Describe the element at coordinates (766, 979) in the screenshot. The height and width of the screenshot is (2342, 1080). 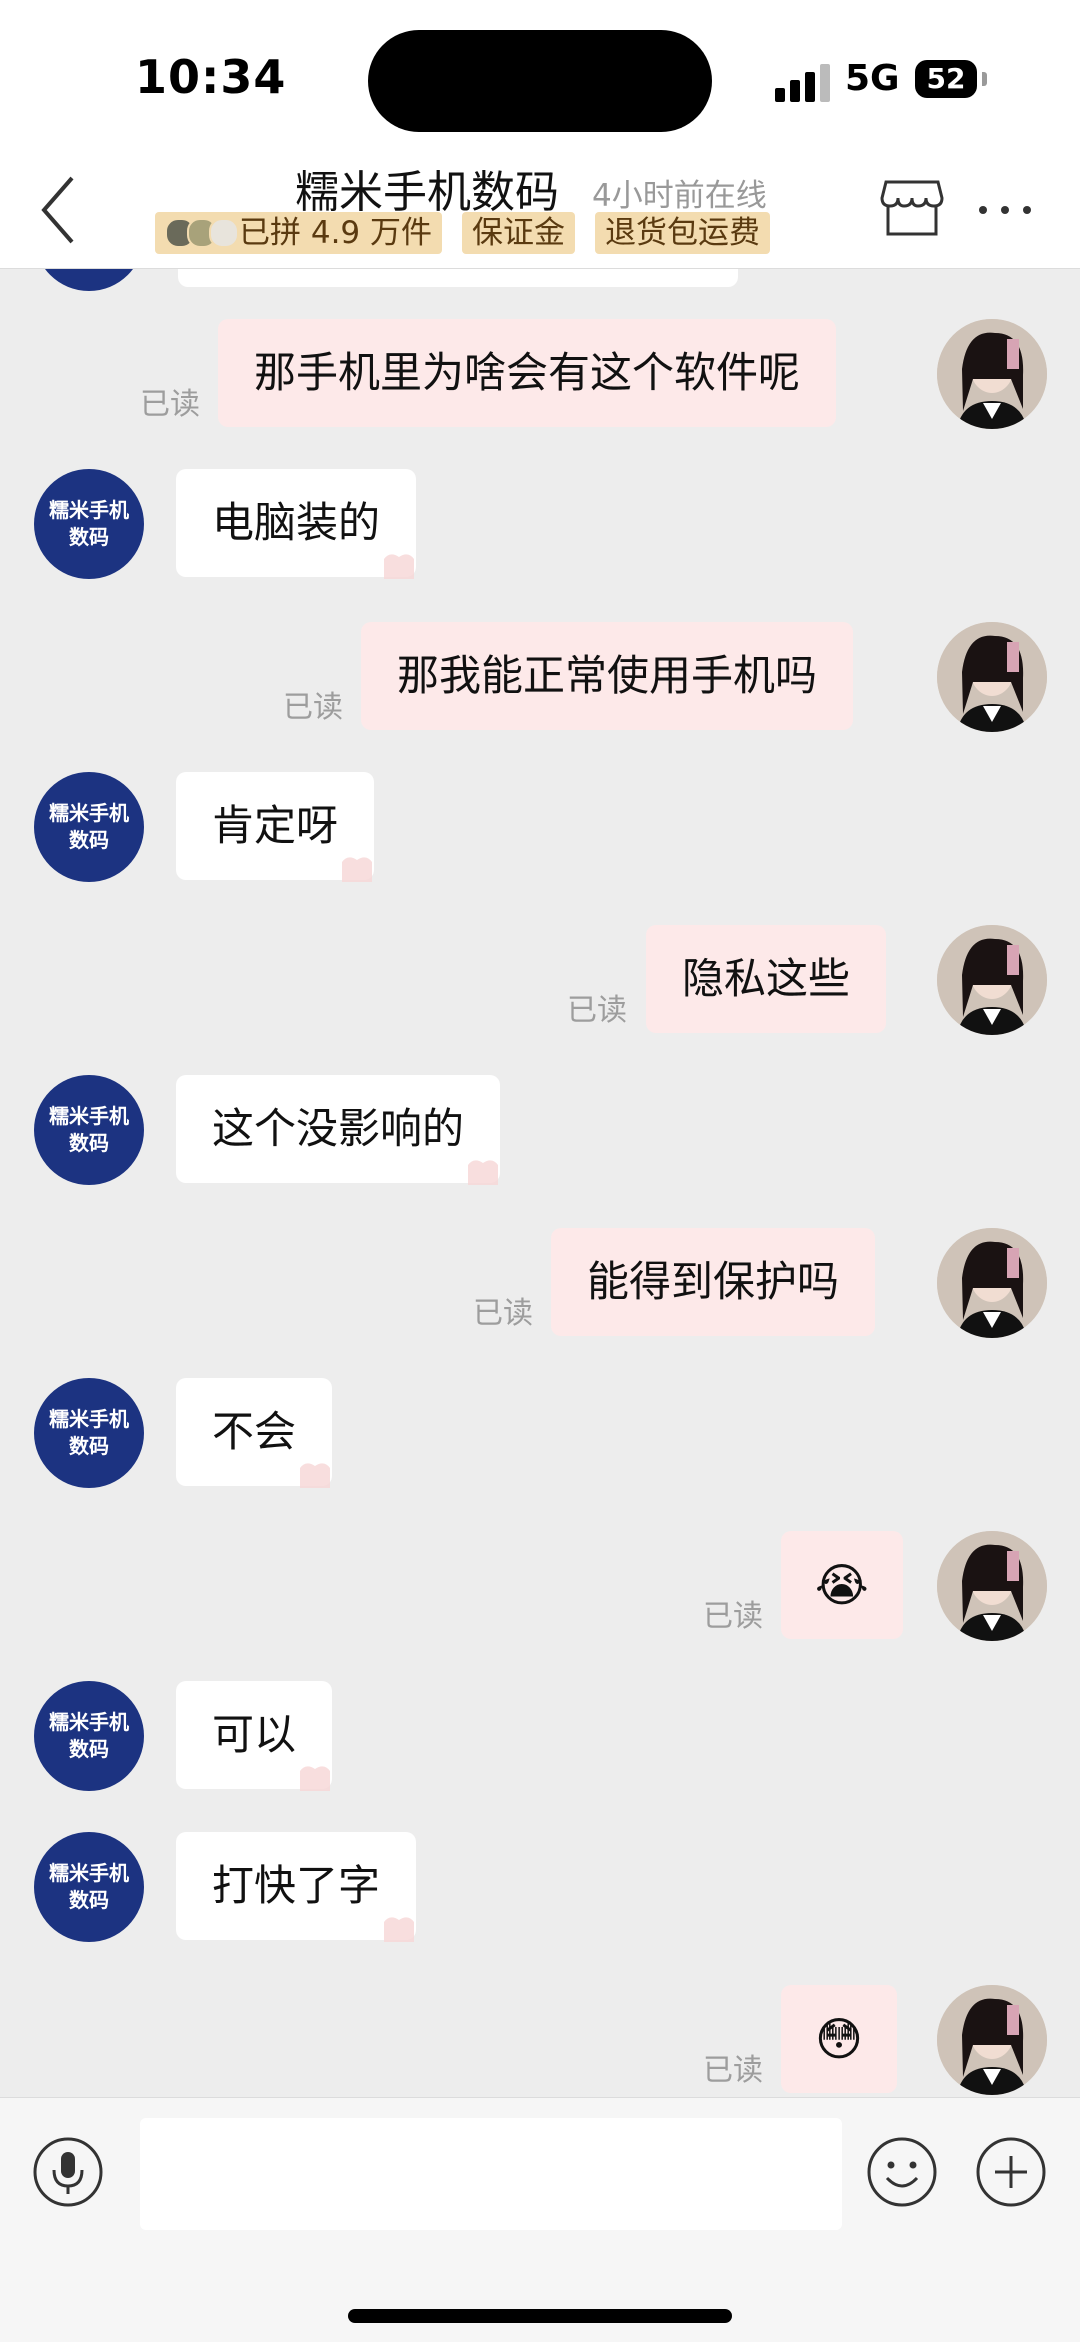
I see `message-bubble-outgoing: 隐私这些` at that location.